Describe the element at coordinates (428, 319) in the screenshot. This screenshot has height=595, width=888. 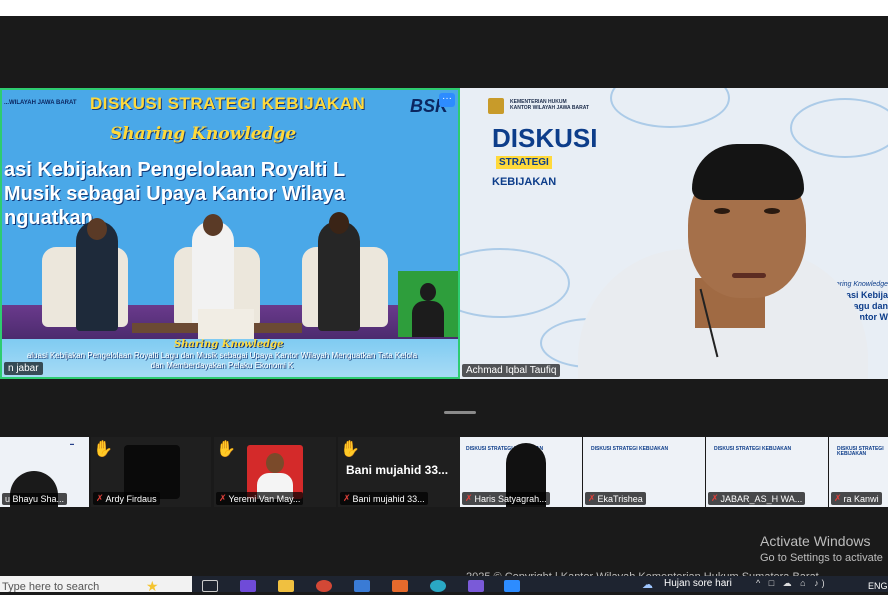
I see `interpreter-body` at that location.